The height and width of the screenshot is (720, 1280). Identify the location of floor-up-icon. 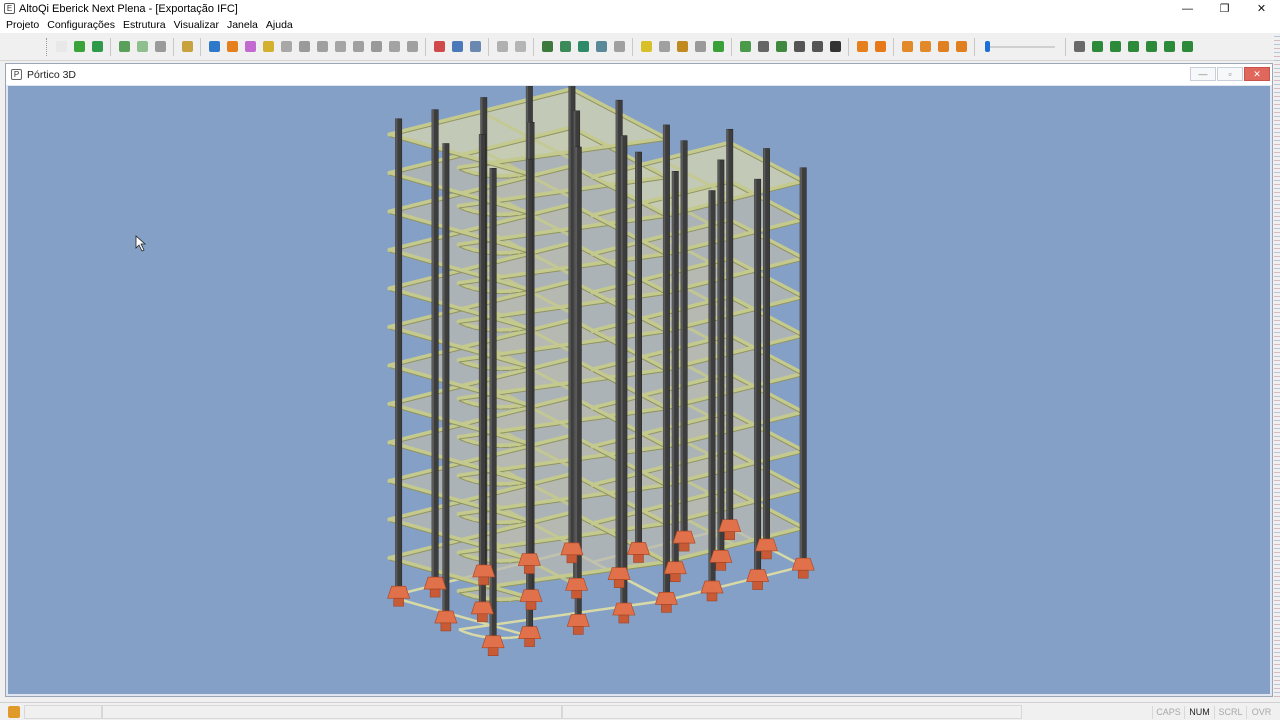
(1097, 46).